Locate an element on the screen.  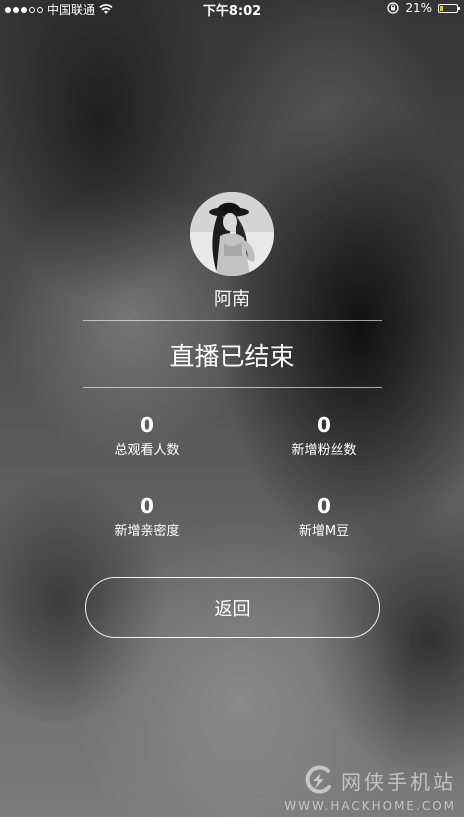
host-avatar is located at coordinates (232, 234).